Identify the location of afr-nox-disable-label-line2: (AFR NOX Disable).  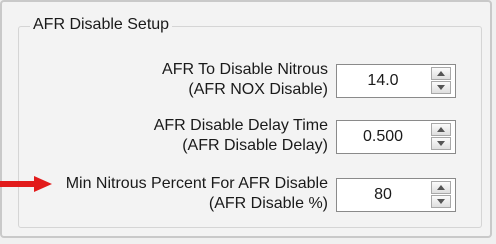
(258, 89).